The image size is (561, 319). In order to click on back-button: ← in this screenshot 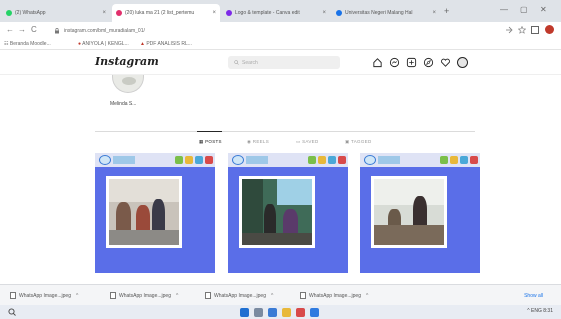, I will do `click(10, 29)`.